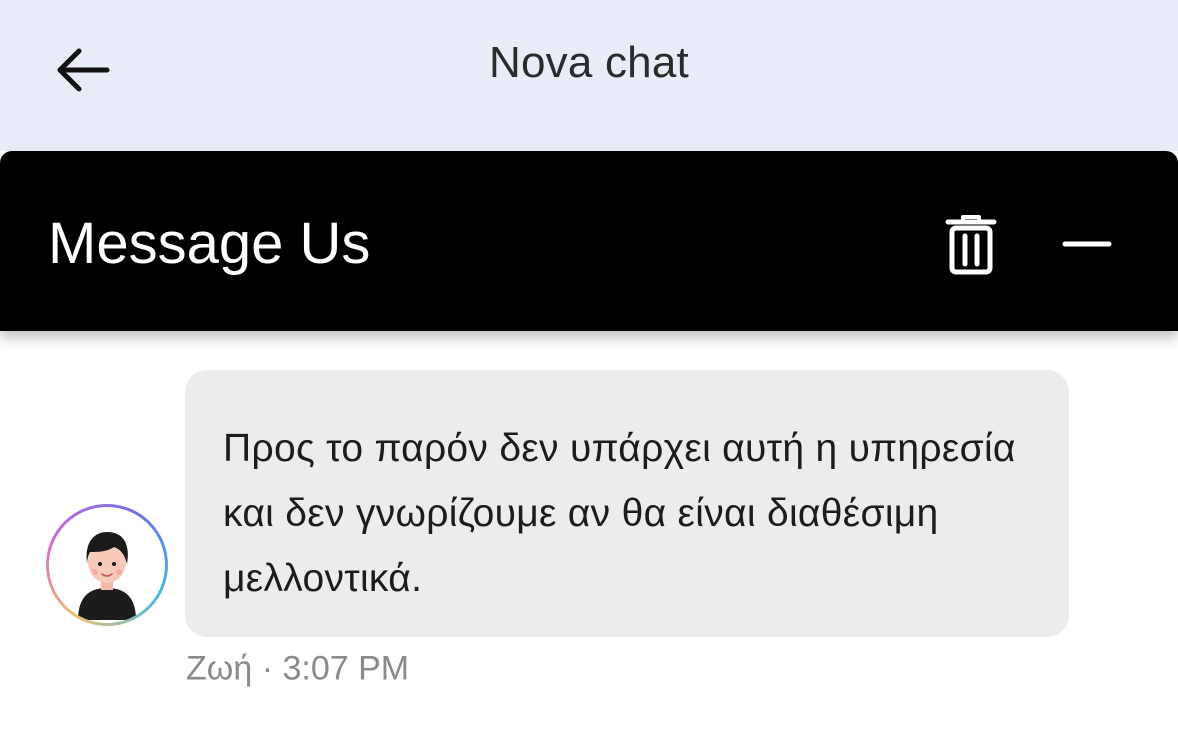  What do you see at coordinates (346, 668) in the screenshot?
I see `message-time: 3:07 PM` at bounding box center [346, 668].